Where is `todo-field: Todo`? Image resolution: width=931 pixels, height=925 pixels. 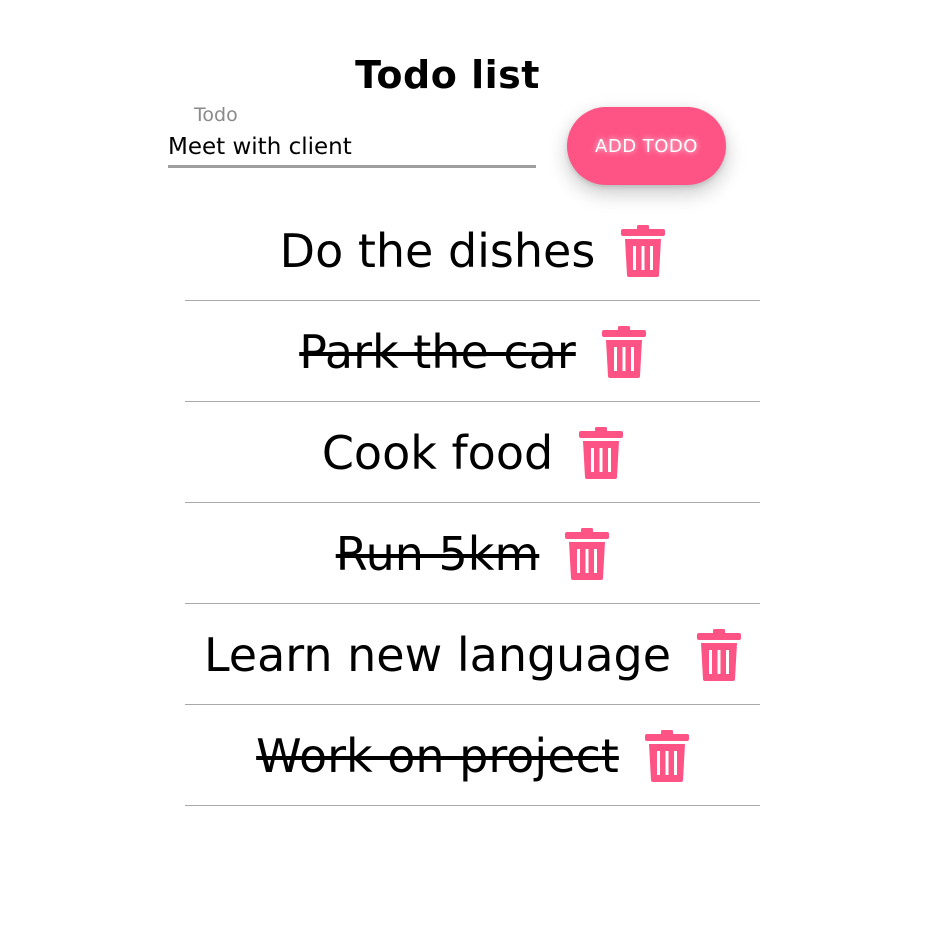
todo-field: Todo is located at coordinates (352, 136).